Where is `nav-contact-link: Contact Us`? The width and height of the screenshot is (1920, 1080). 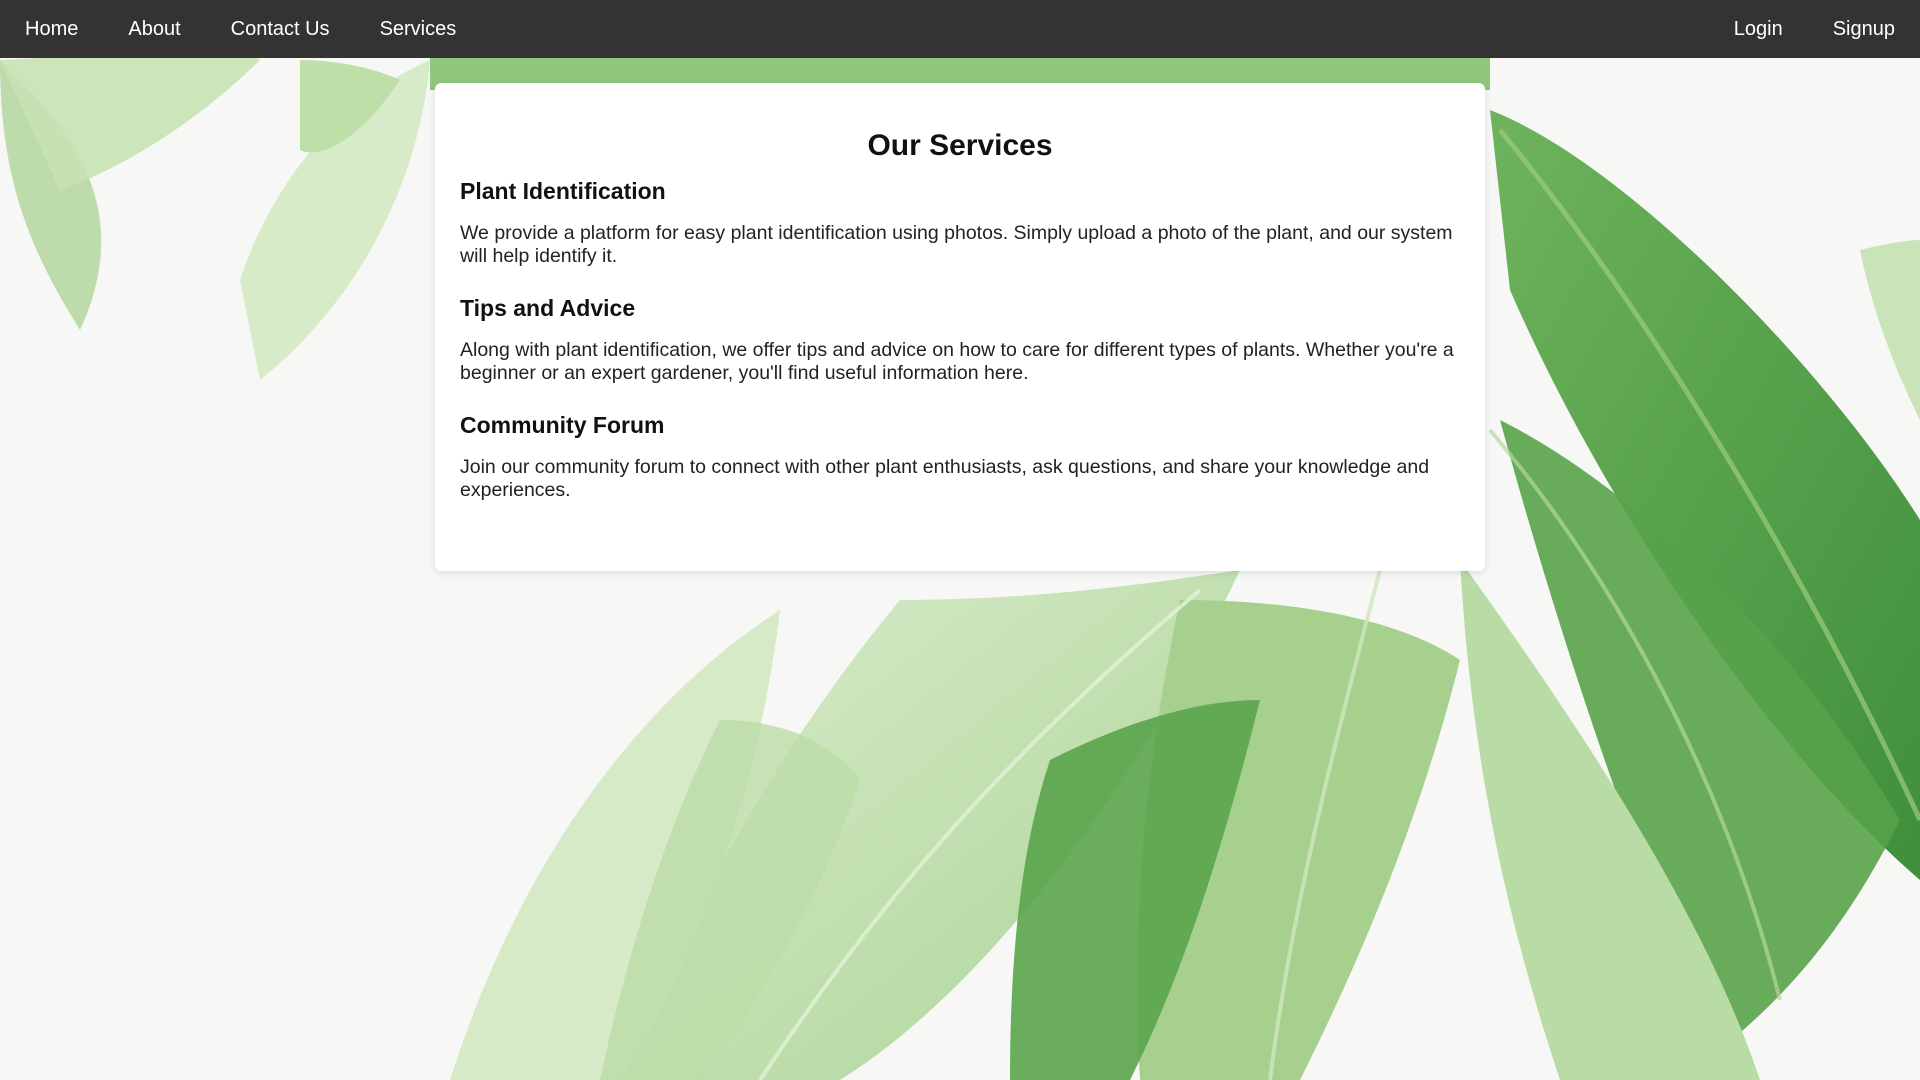
nav-contact-link: Contact Us is located at coordinates (280, 29).